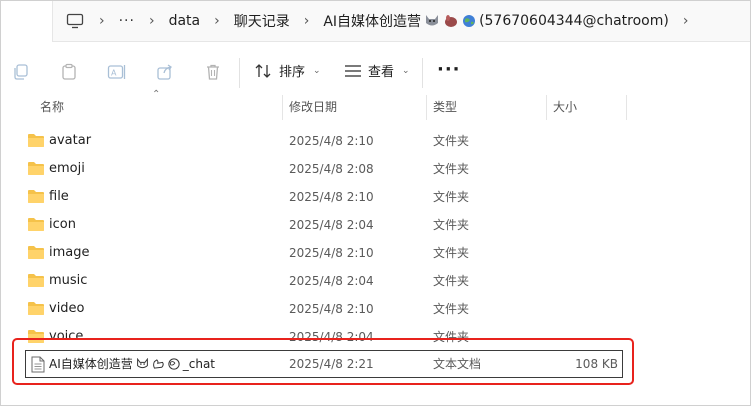 The width and height of the screenshot is (751, 406). Describe the element at coordinates (262, 21) in the screenshot. I see `breadcrumb-item-chat-records: 聊天记录` at that location.